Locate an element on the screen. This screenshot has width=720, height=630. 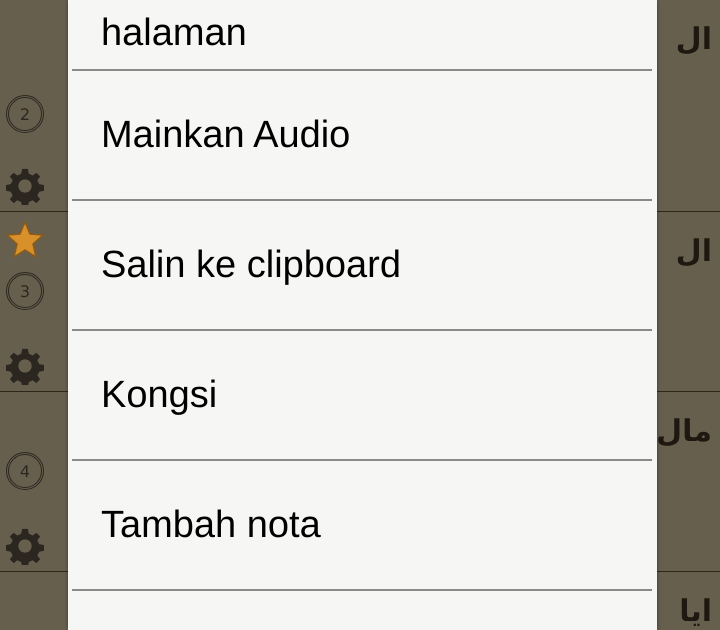
arabic-verse: مال is located at coordinates (684, 432).